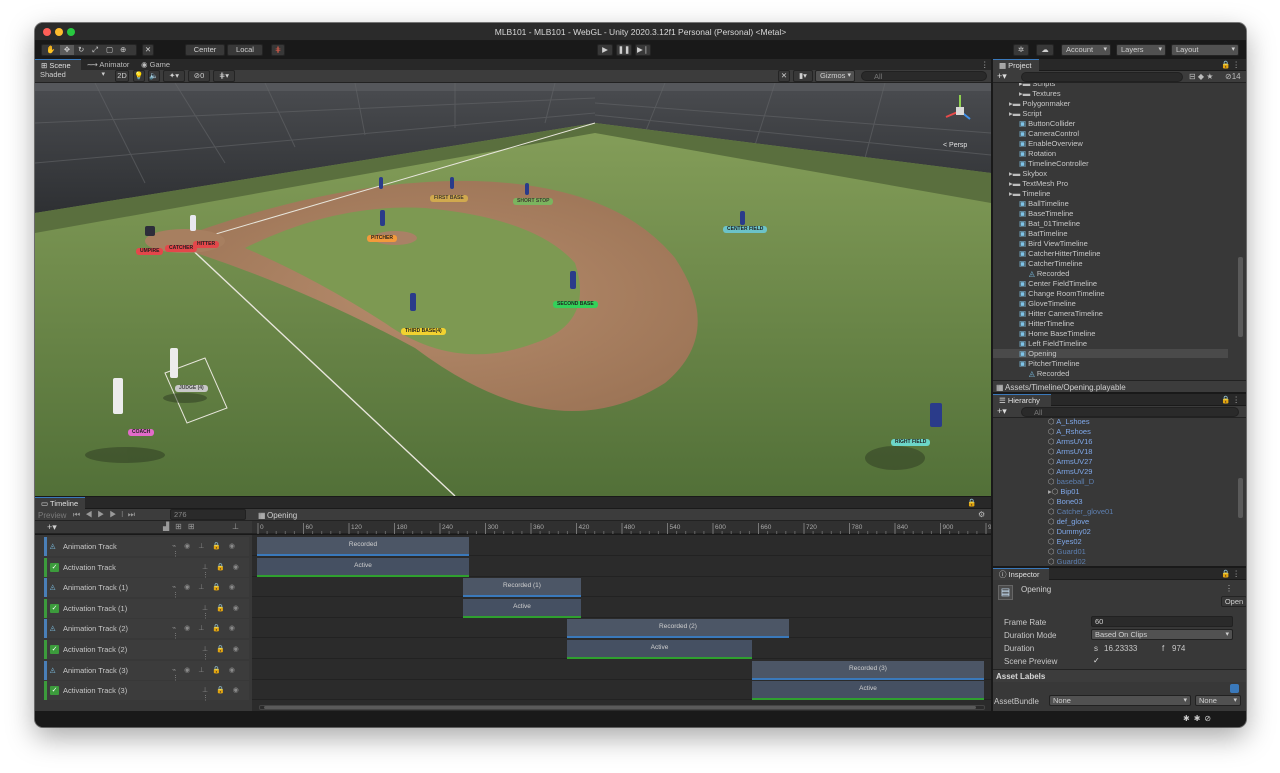 This screenshot has height=773, width=1280. I want to click on hierarchy-item: ⬡ ArmsUV27, so click(1070, 461).